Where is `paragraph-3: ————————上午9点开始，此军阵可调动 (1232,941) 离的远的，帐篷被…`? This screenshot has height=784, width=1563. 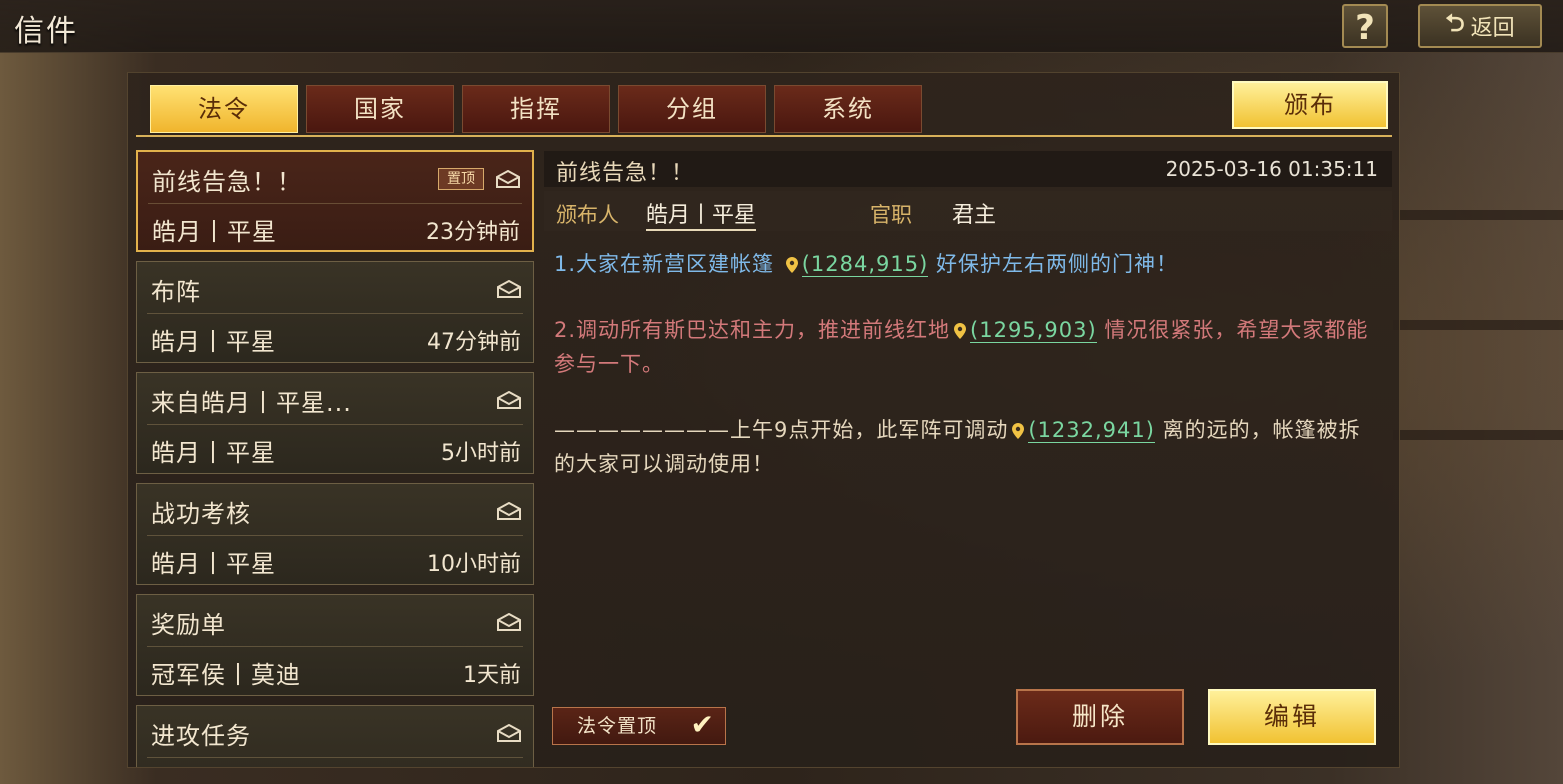 paragraph-3: ————————上午9点开始，此军阵可调动 (1232,941) 离的远的，帐篷被… is located at coordinates (964, 447).